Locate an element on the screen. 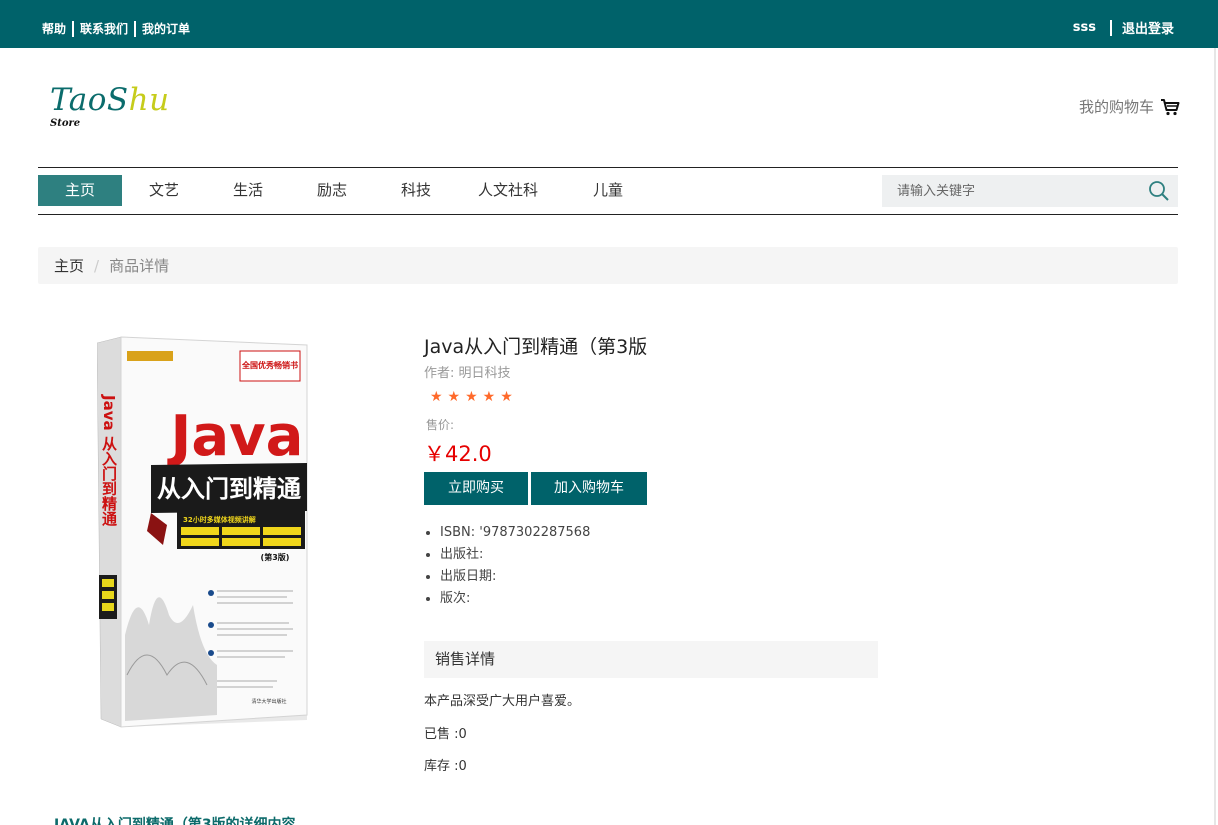  nav-item-children: 儿童 is located at coordinates (608, 190).